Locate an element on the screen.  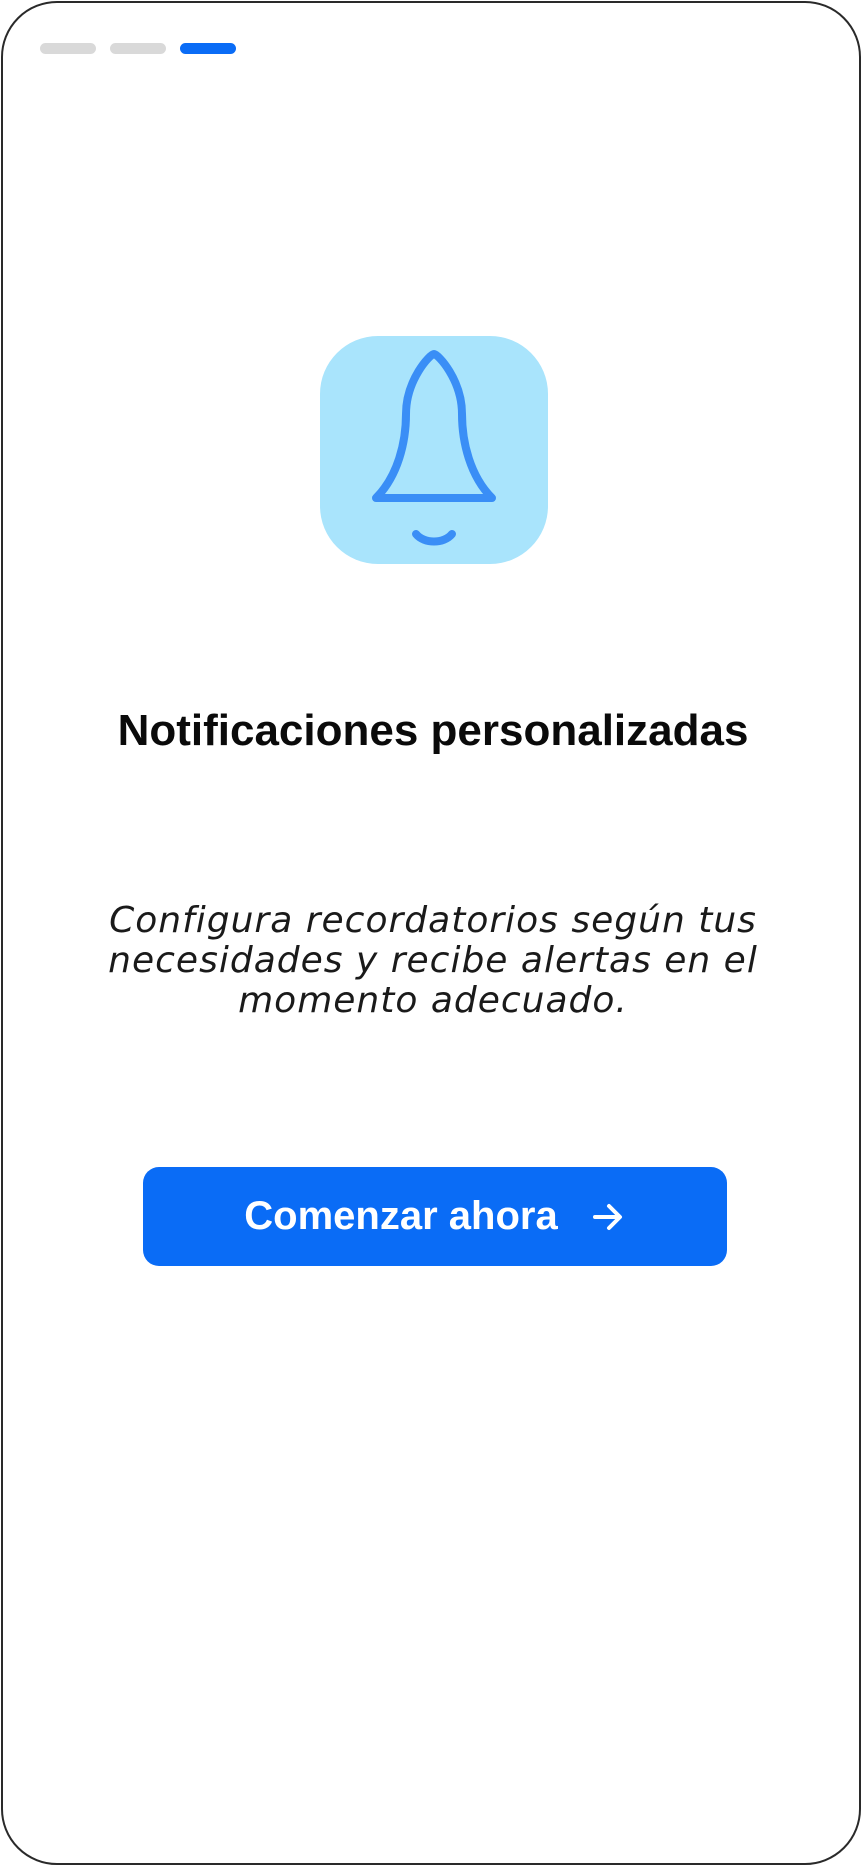
arrow-right-icon is located at coordinates (607, 1216).